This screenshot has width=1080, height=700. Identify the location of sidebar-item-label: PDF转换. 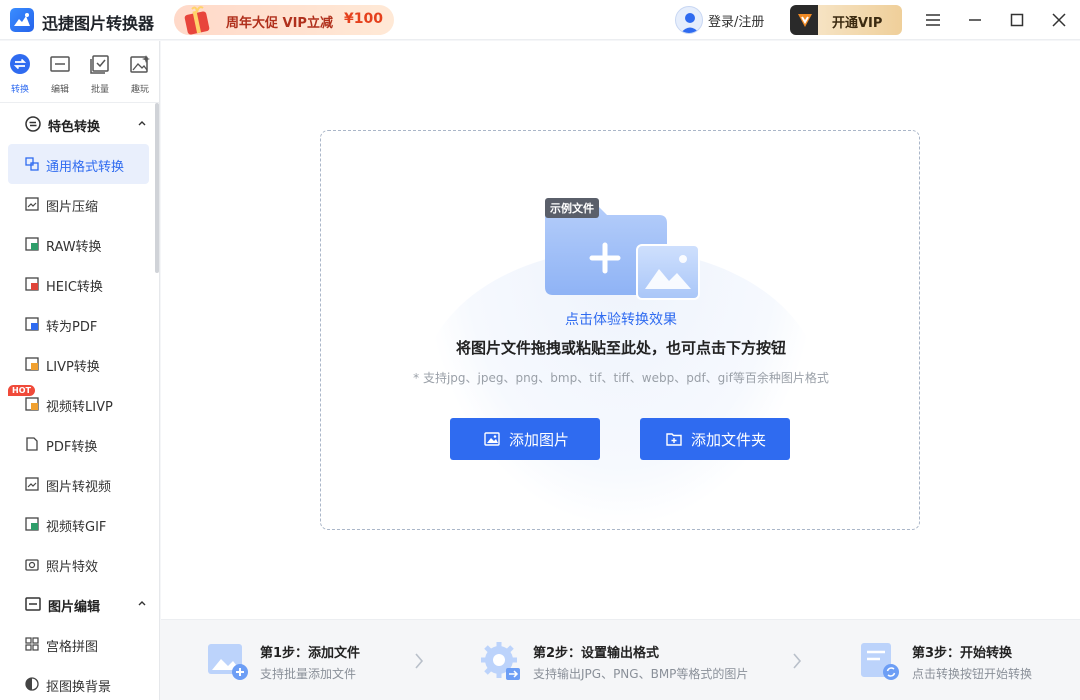
(72, 447).